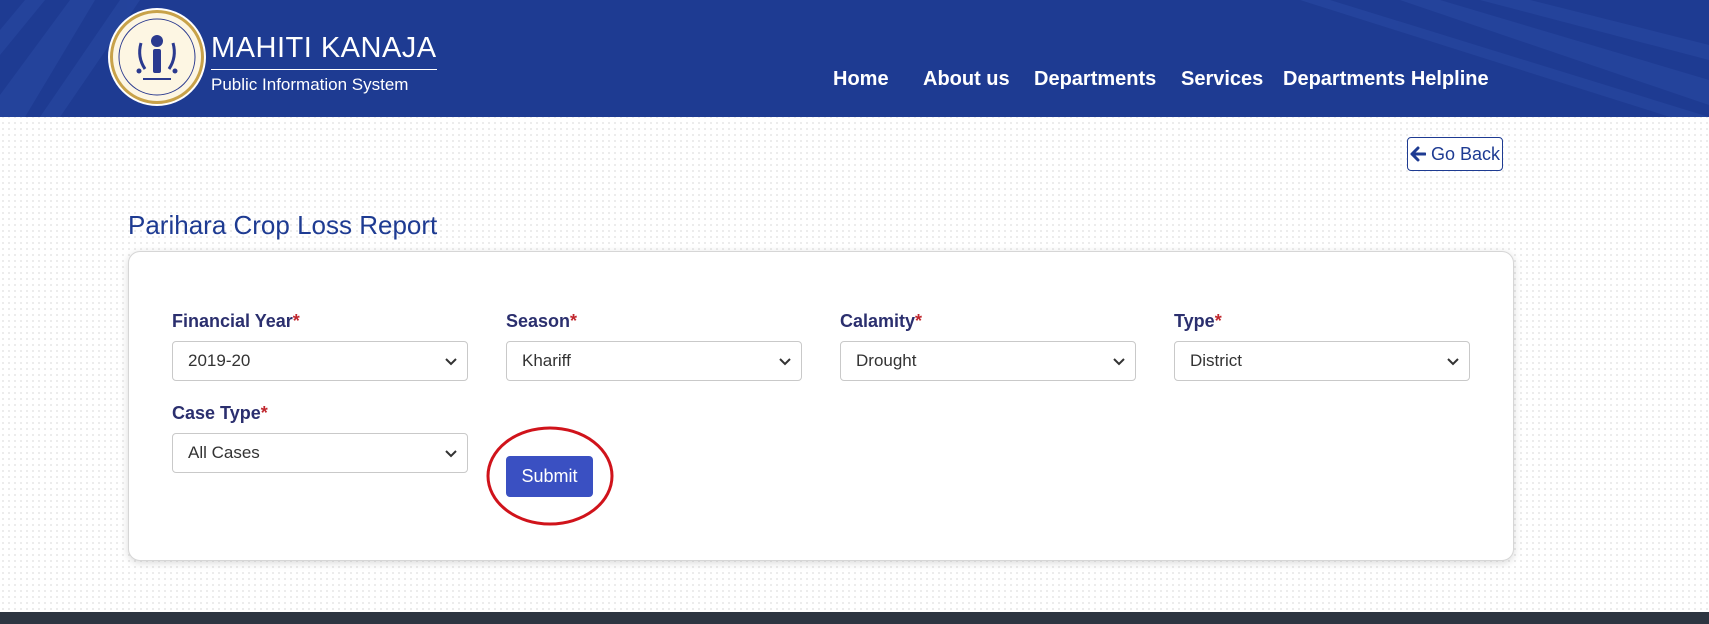  What do you see at coordinates (1322, 361) in the screenshot?
I see `type-select: District` at bounding box center [1322, 361].